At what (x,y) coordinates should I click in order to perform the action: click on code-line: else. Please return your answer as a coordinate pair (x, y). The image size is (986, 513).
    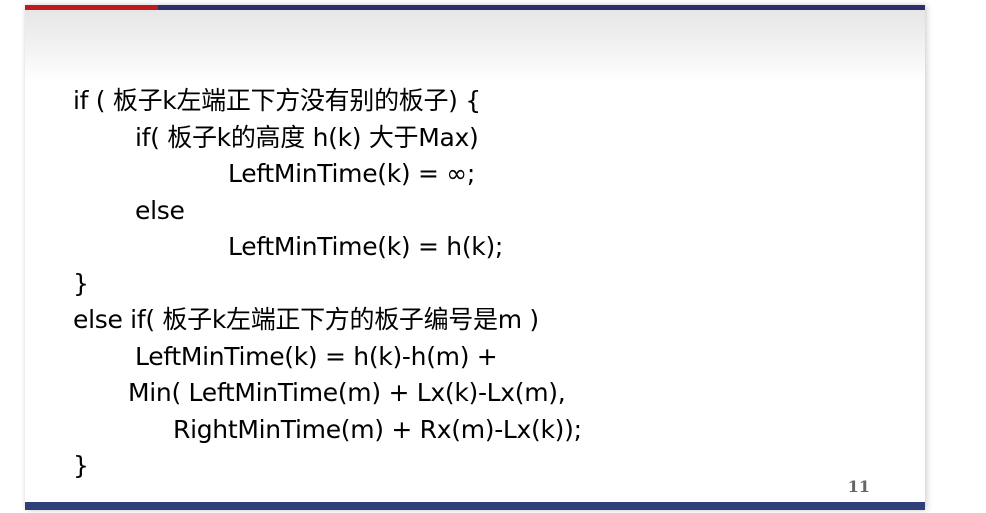
    Looking at the image, I should click on (160, 210).